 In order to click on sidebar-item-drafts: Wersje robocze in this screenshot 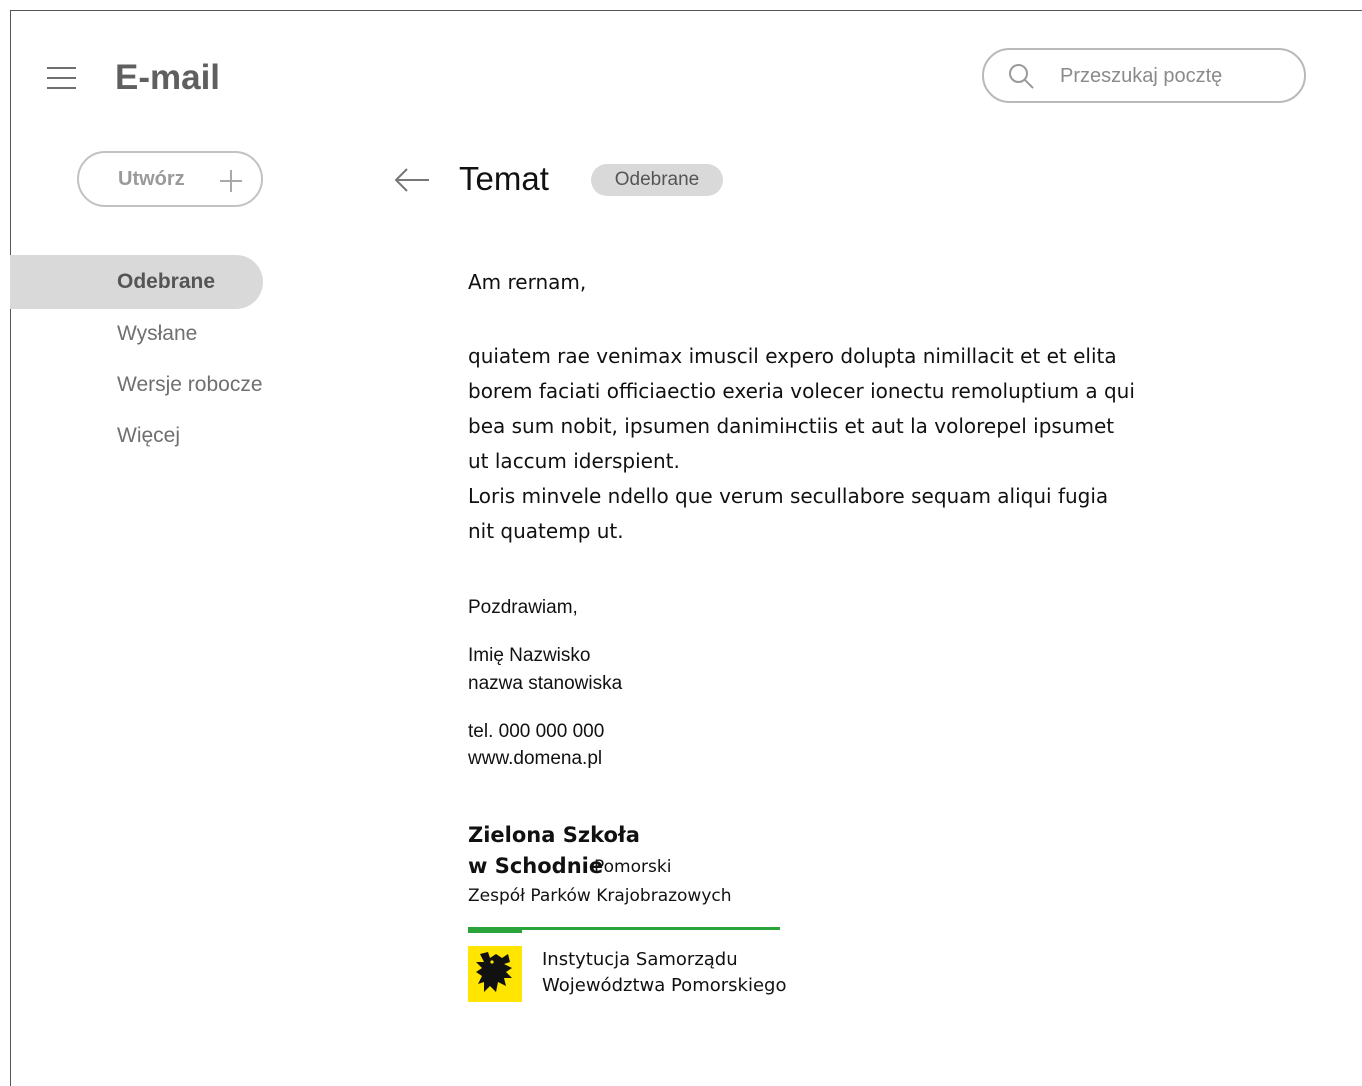, I will do `click(190, 385)`.